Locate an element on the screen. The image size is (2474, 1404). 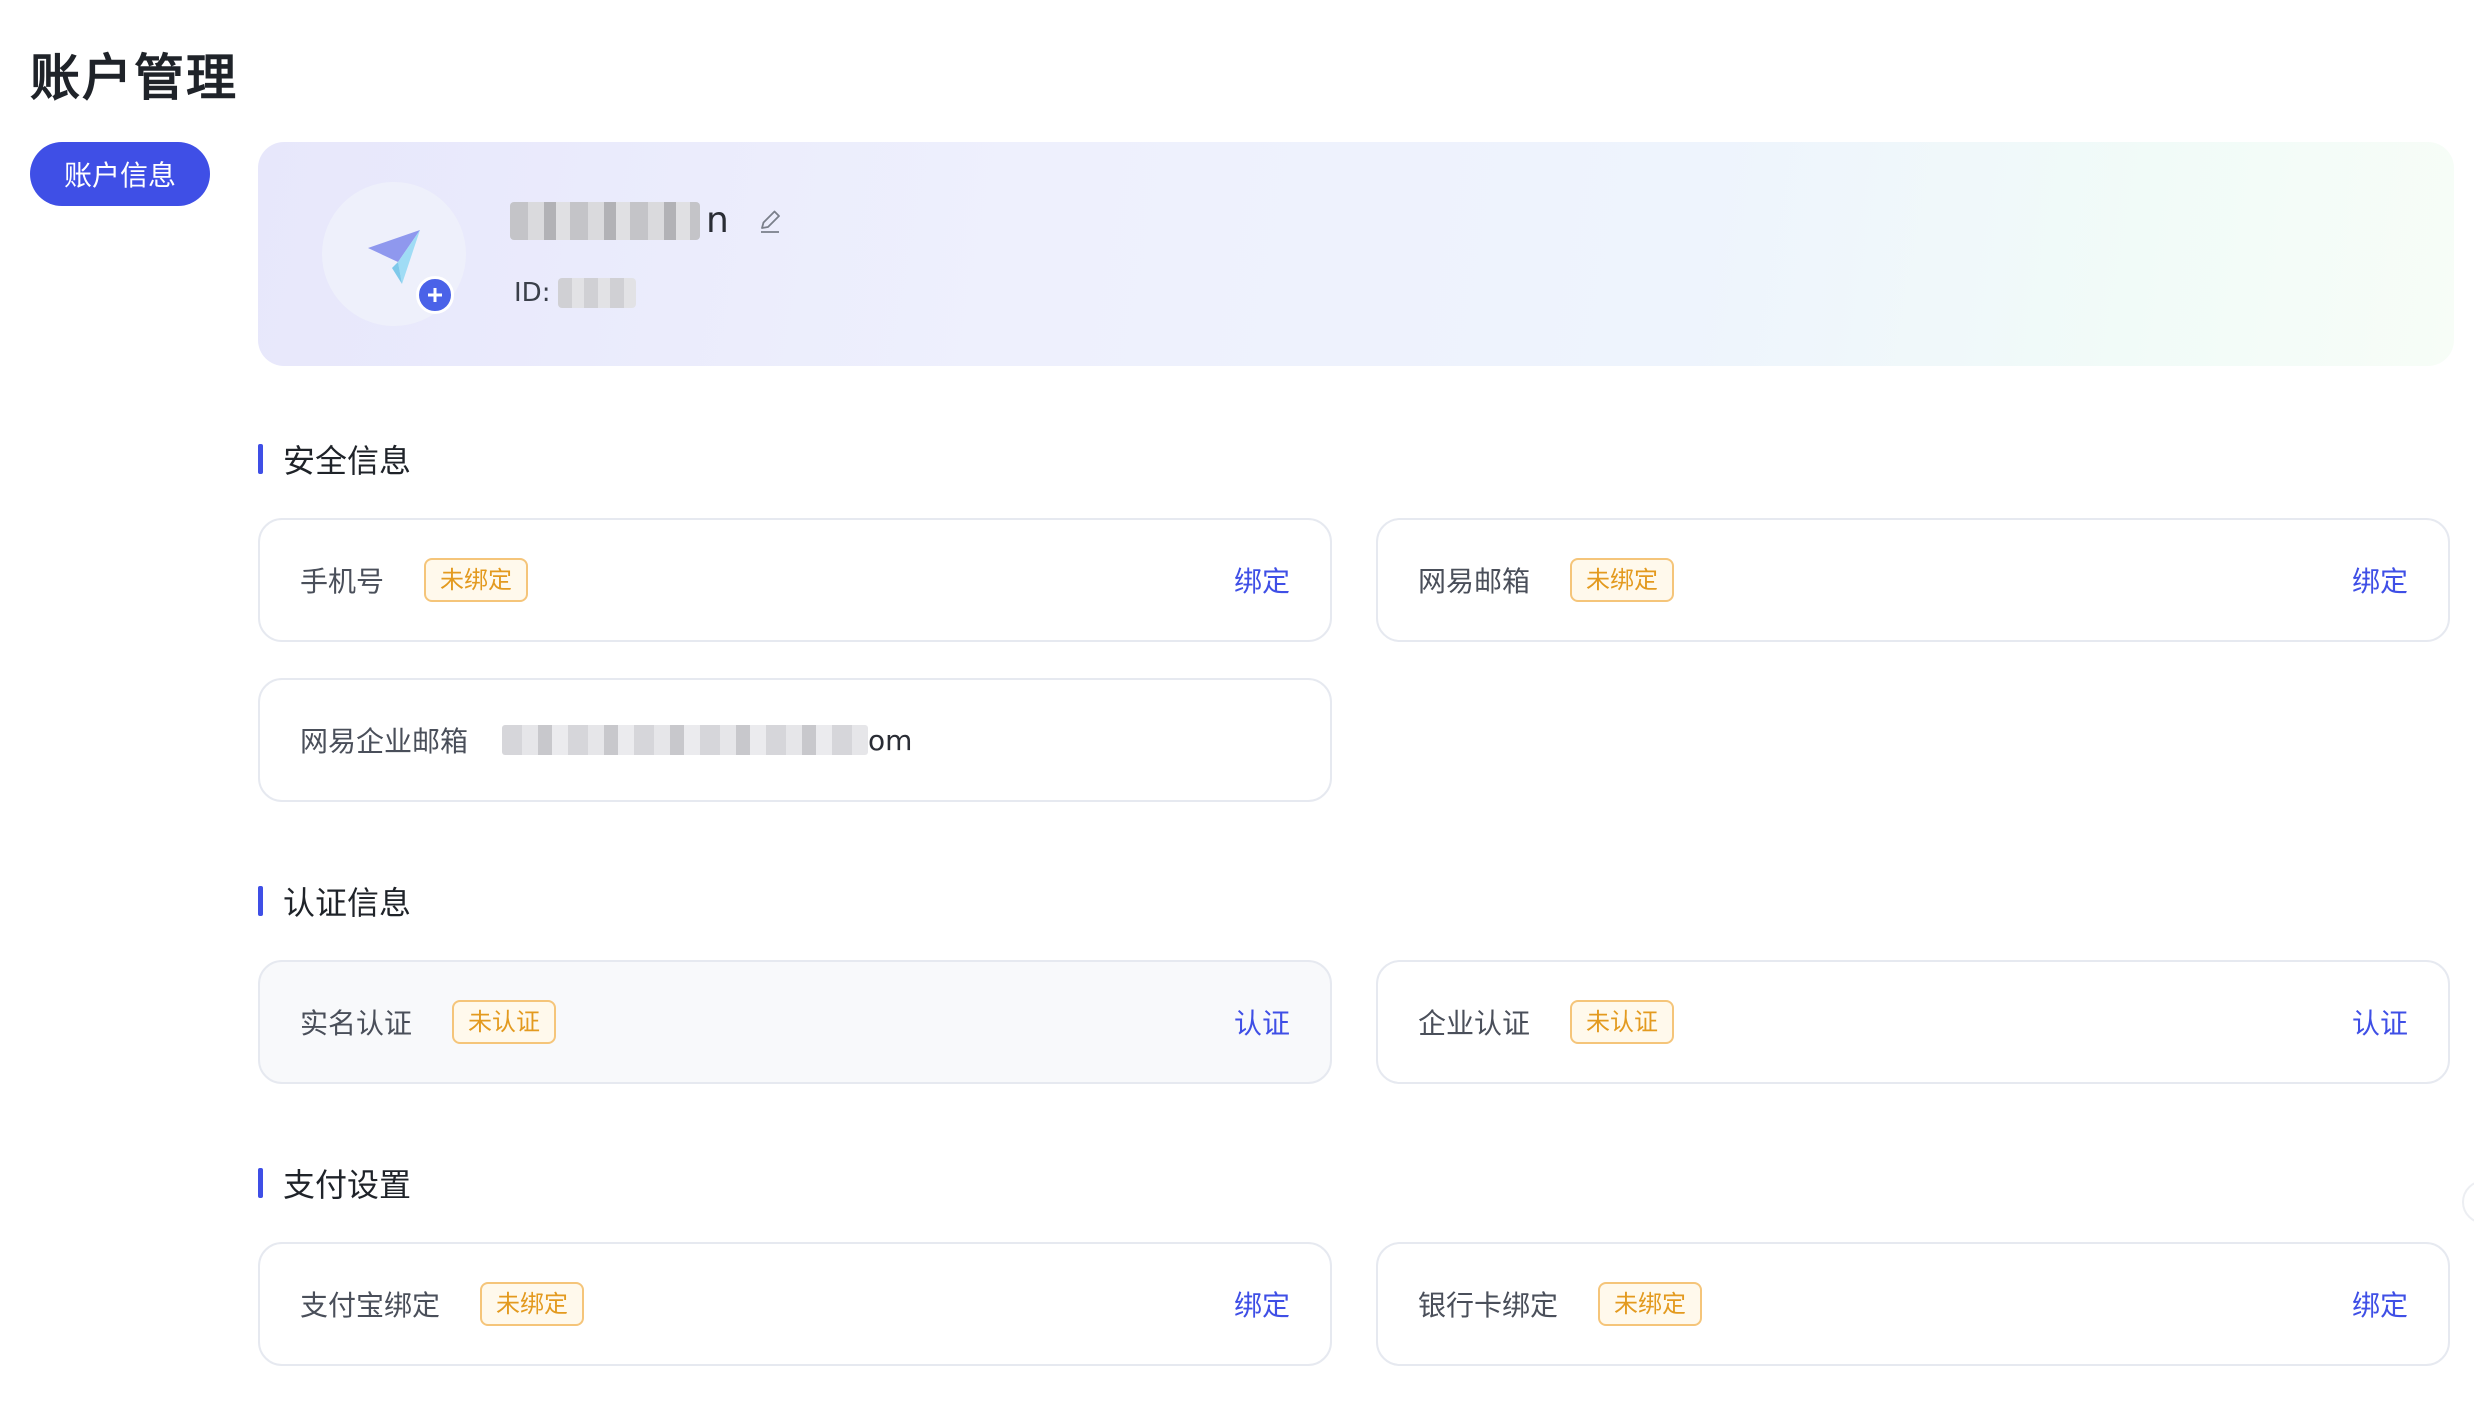
section-title: 认证信息 is located at coordinates (347, 903).